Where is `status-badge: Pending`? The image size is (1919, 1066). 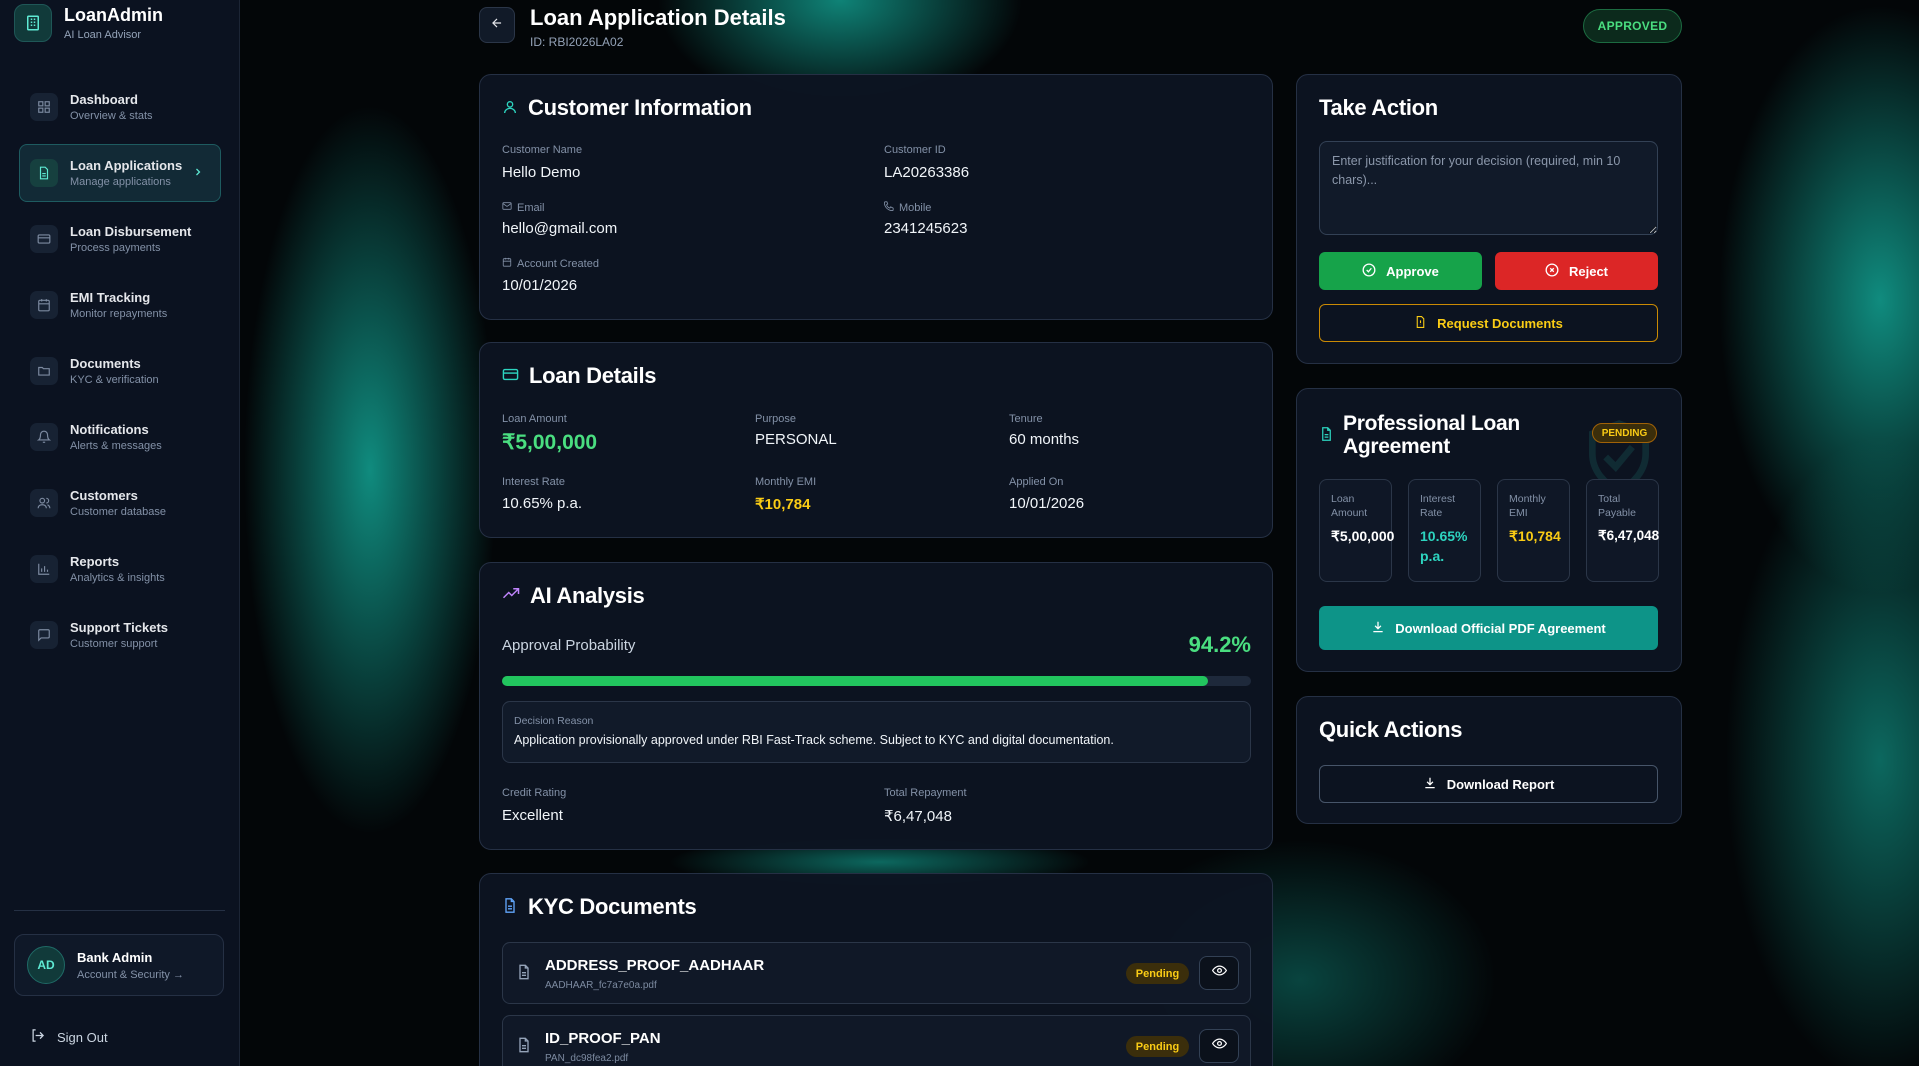
status-badge: Pending is located at coordinates (1157, 1046).